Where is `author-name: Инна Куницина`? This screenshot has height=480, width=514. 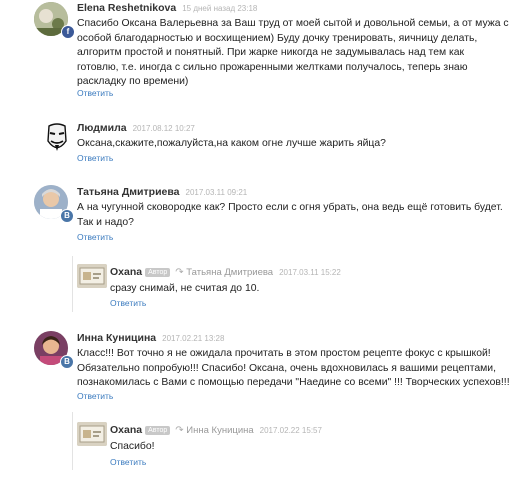 author-name: Инна Куницина is located at coordinates (116, 338).